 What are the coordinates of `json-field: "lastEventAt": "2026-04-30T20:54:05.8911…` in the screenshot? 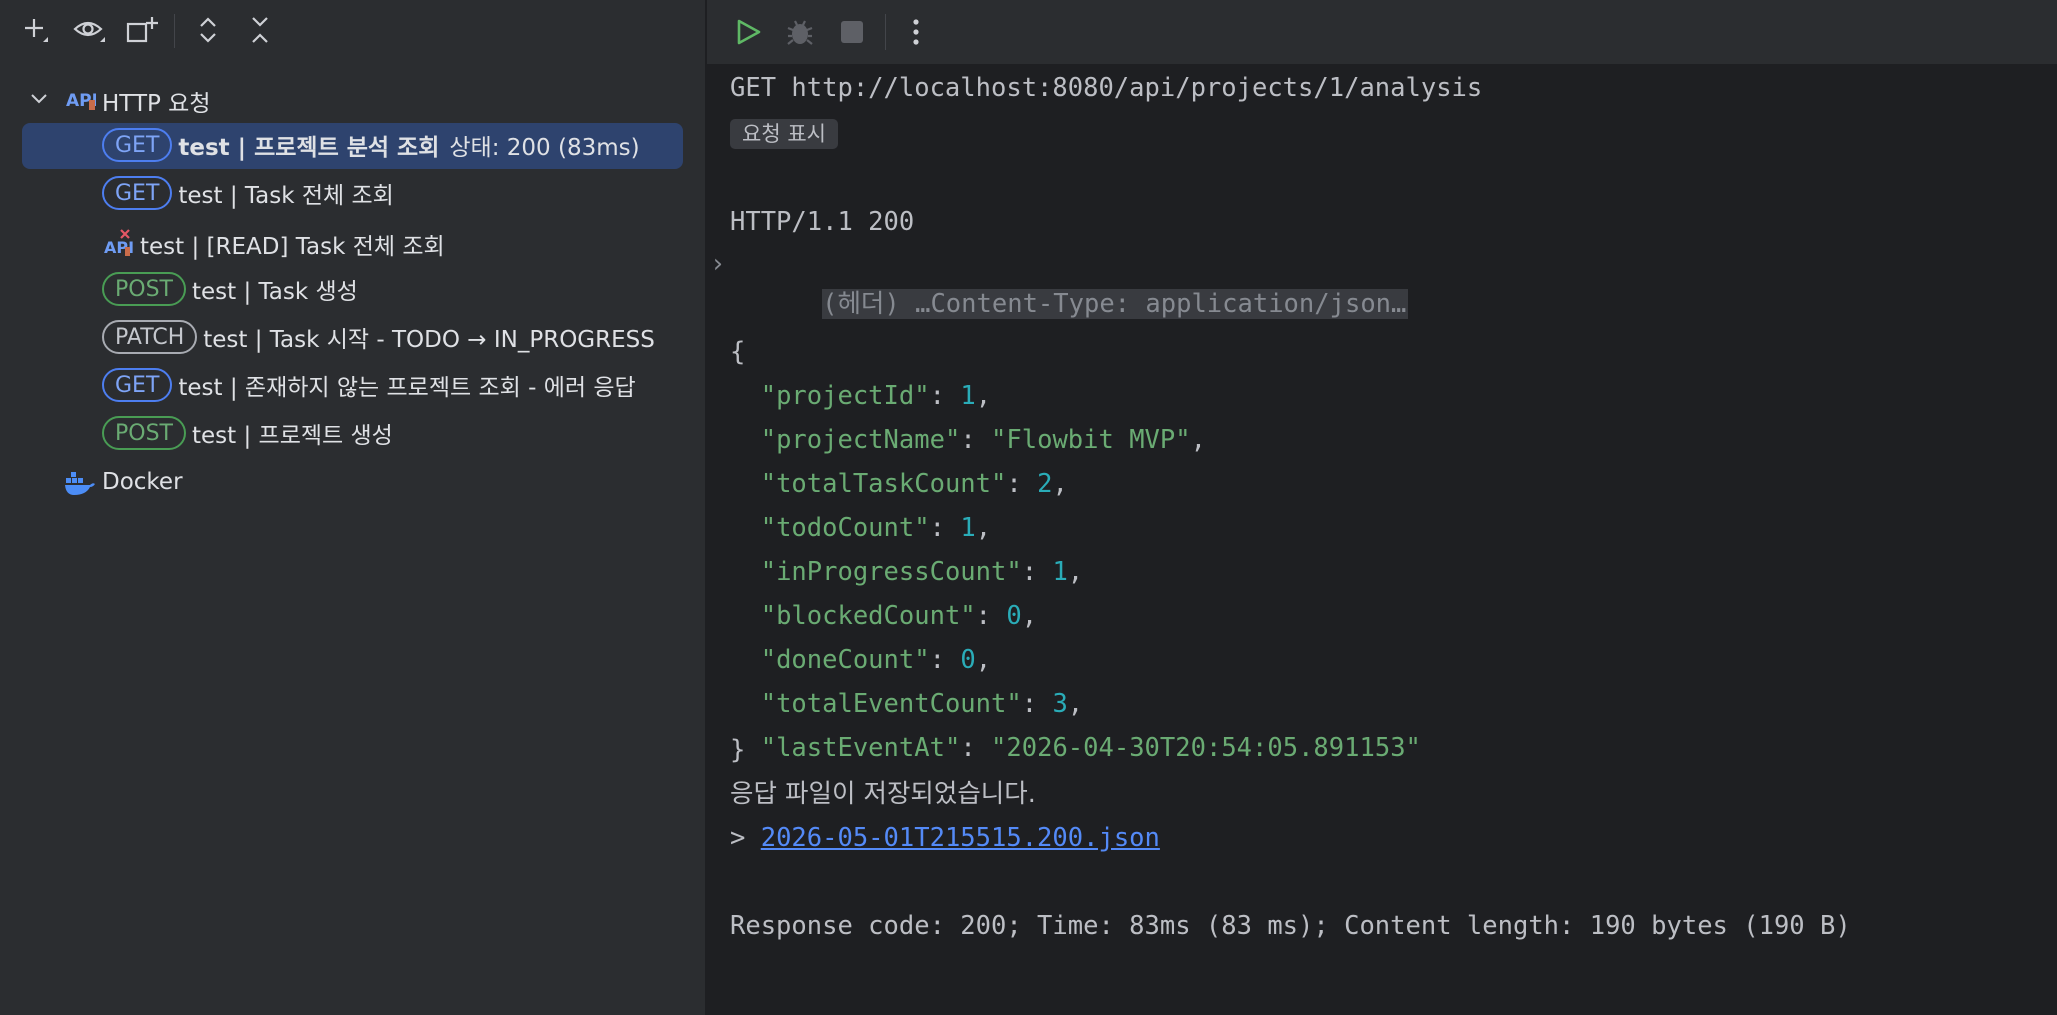 It's located at (1075, 748).